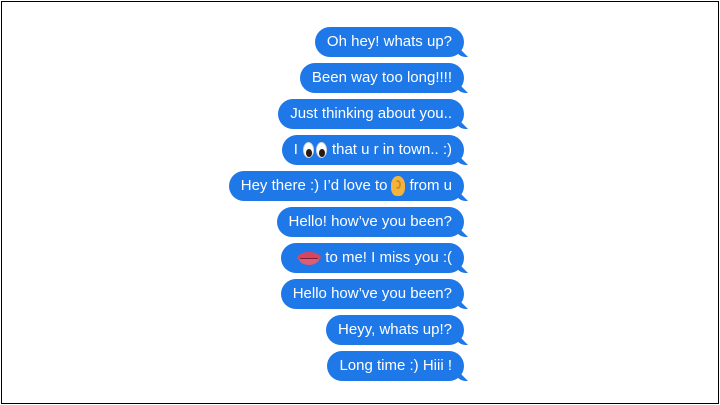  I want to click on message-text: Hello how’ve you been?, so click(372, 293).